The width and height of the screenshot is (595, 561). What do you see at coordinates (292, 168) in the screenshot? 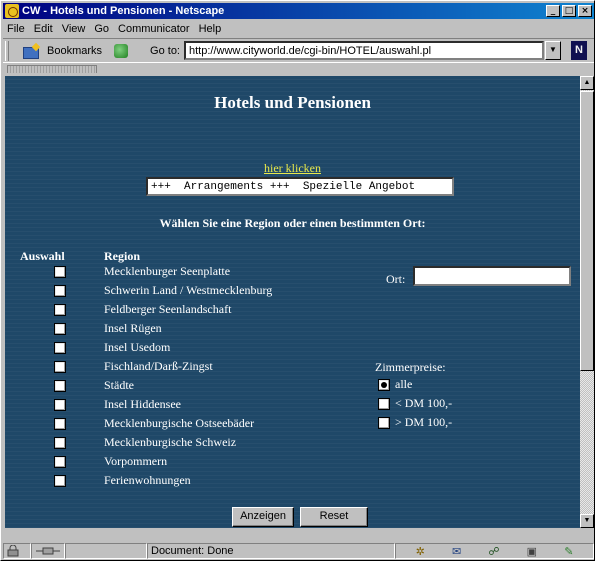
I see `hier-klicken-link: hier klicken` at bounding box center [292, 168].